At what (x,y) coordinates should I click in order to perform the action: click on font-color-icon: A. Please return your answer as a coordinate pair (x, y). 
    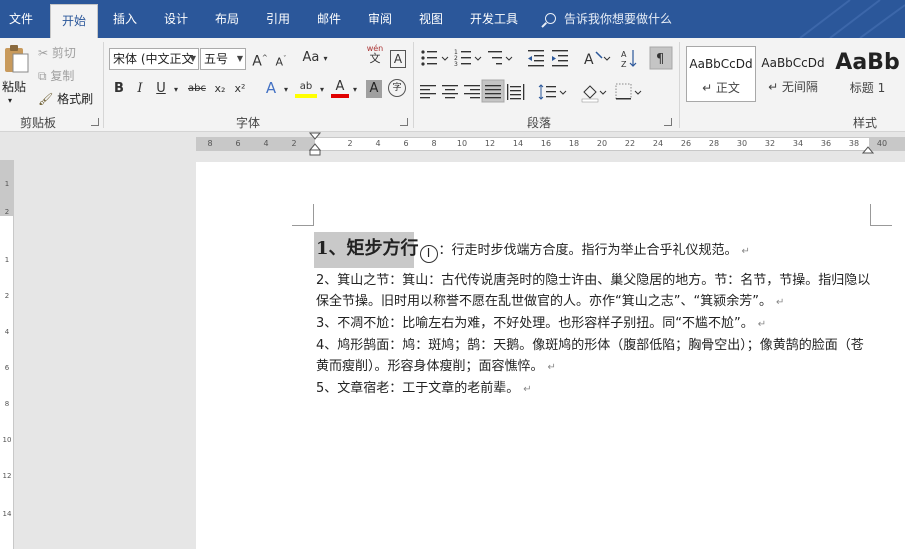
    Looking at the image, I should click on (340, 88).